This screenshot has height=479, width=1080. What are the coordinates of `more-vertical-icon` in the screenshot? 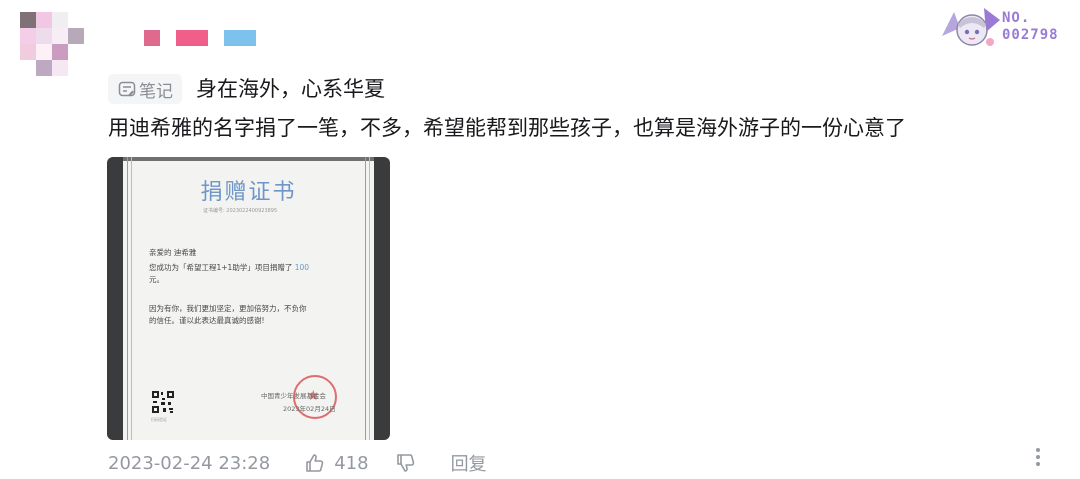 It's located at (1038, 457).